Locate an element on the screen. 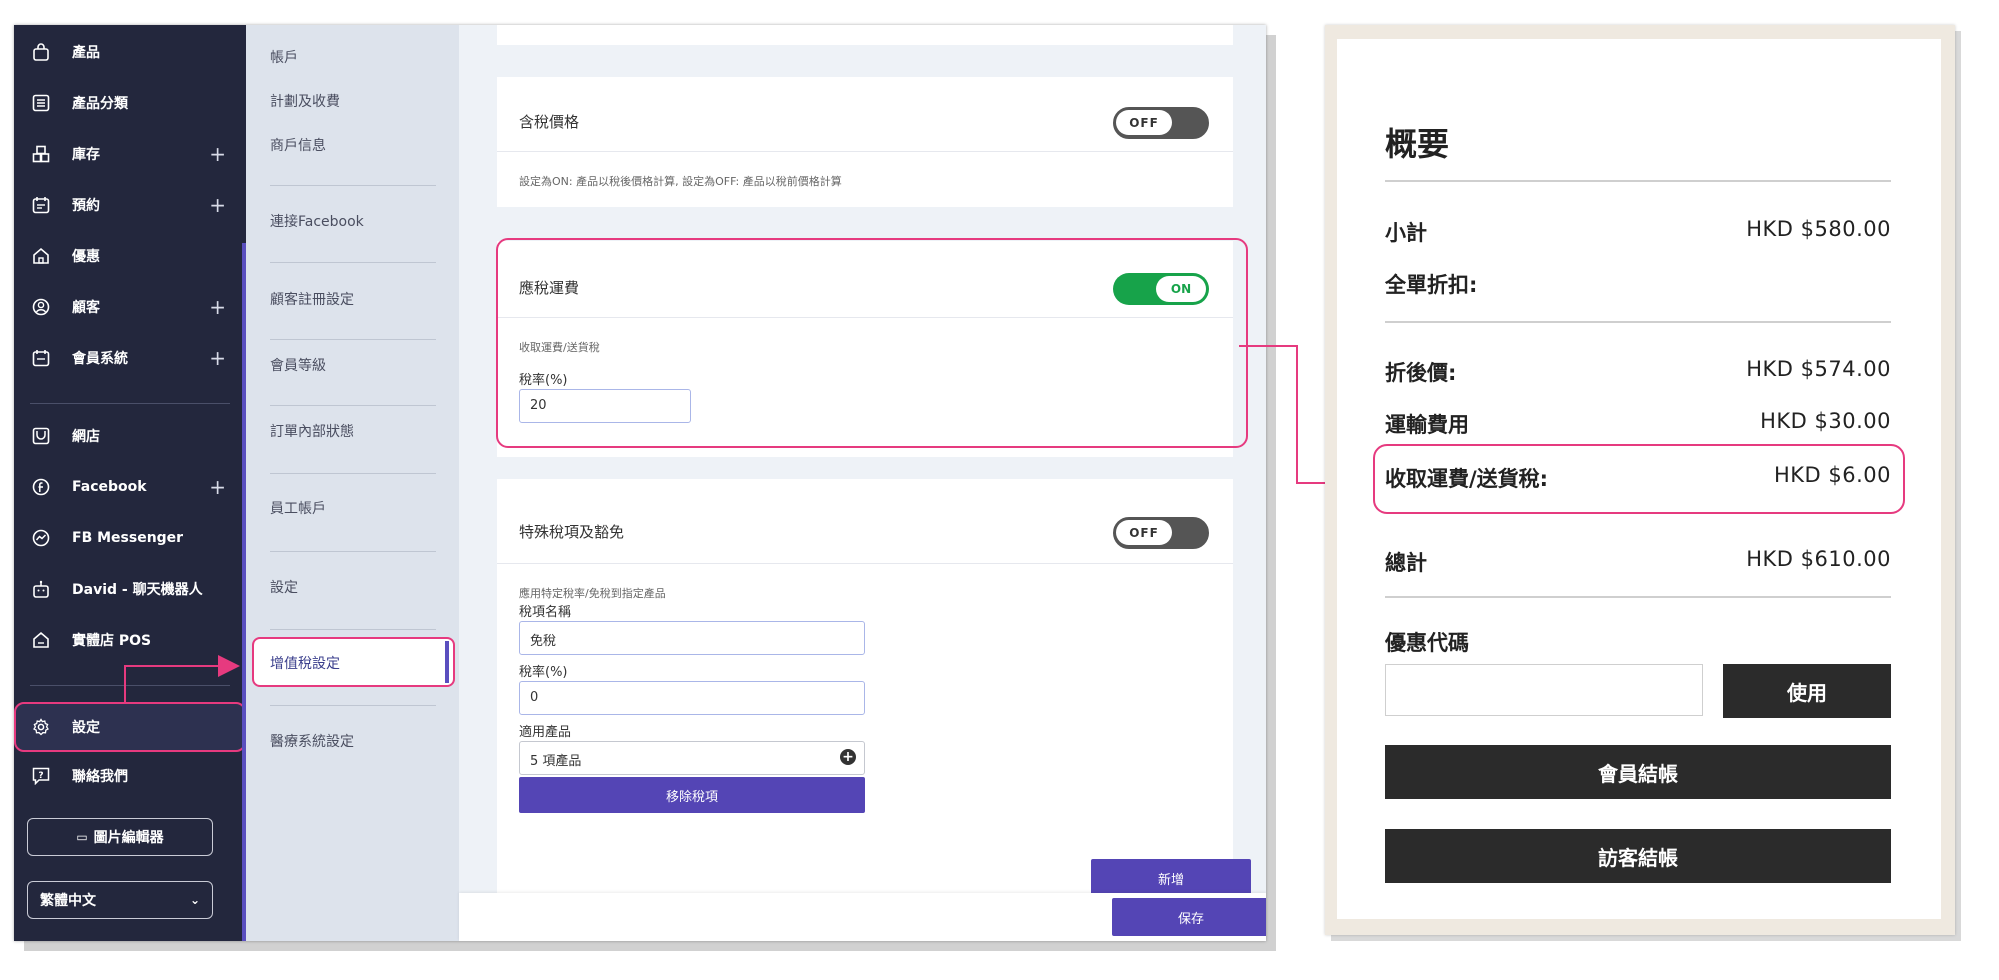 This screenshot has width=1999, height=980. sidebar-item-label: 庫存 is located at coordinates (86, 155).